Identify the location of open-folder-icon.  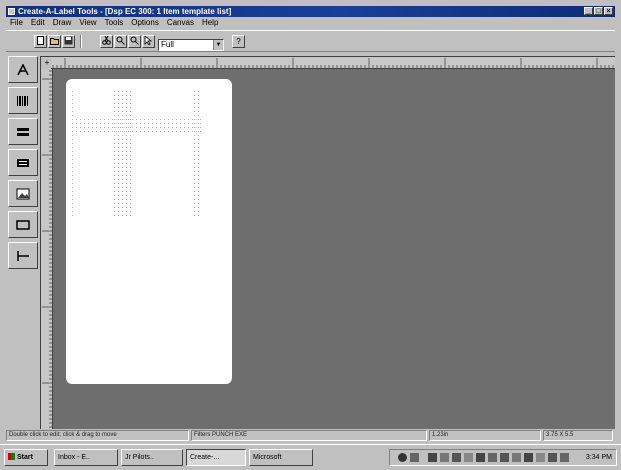
(54, 41).